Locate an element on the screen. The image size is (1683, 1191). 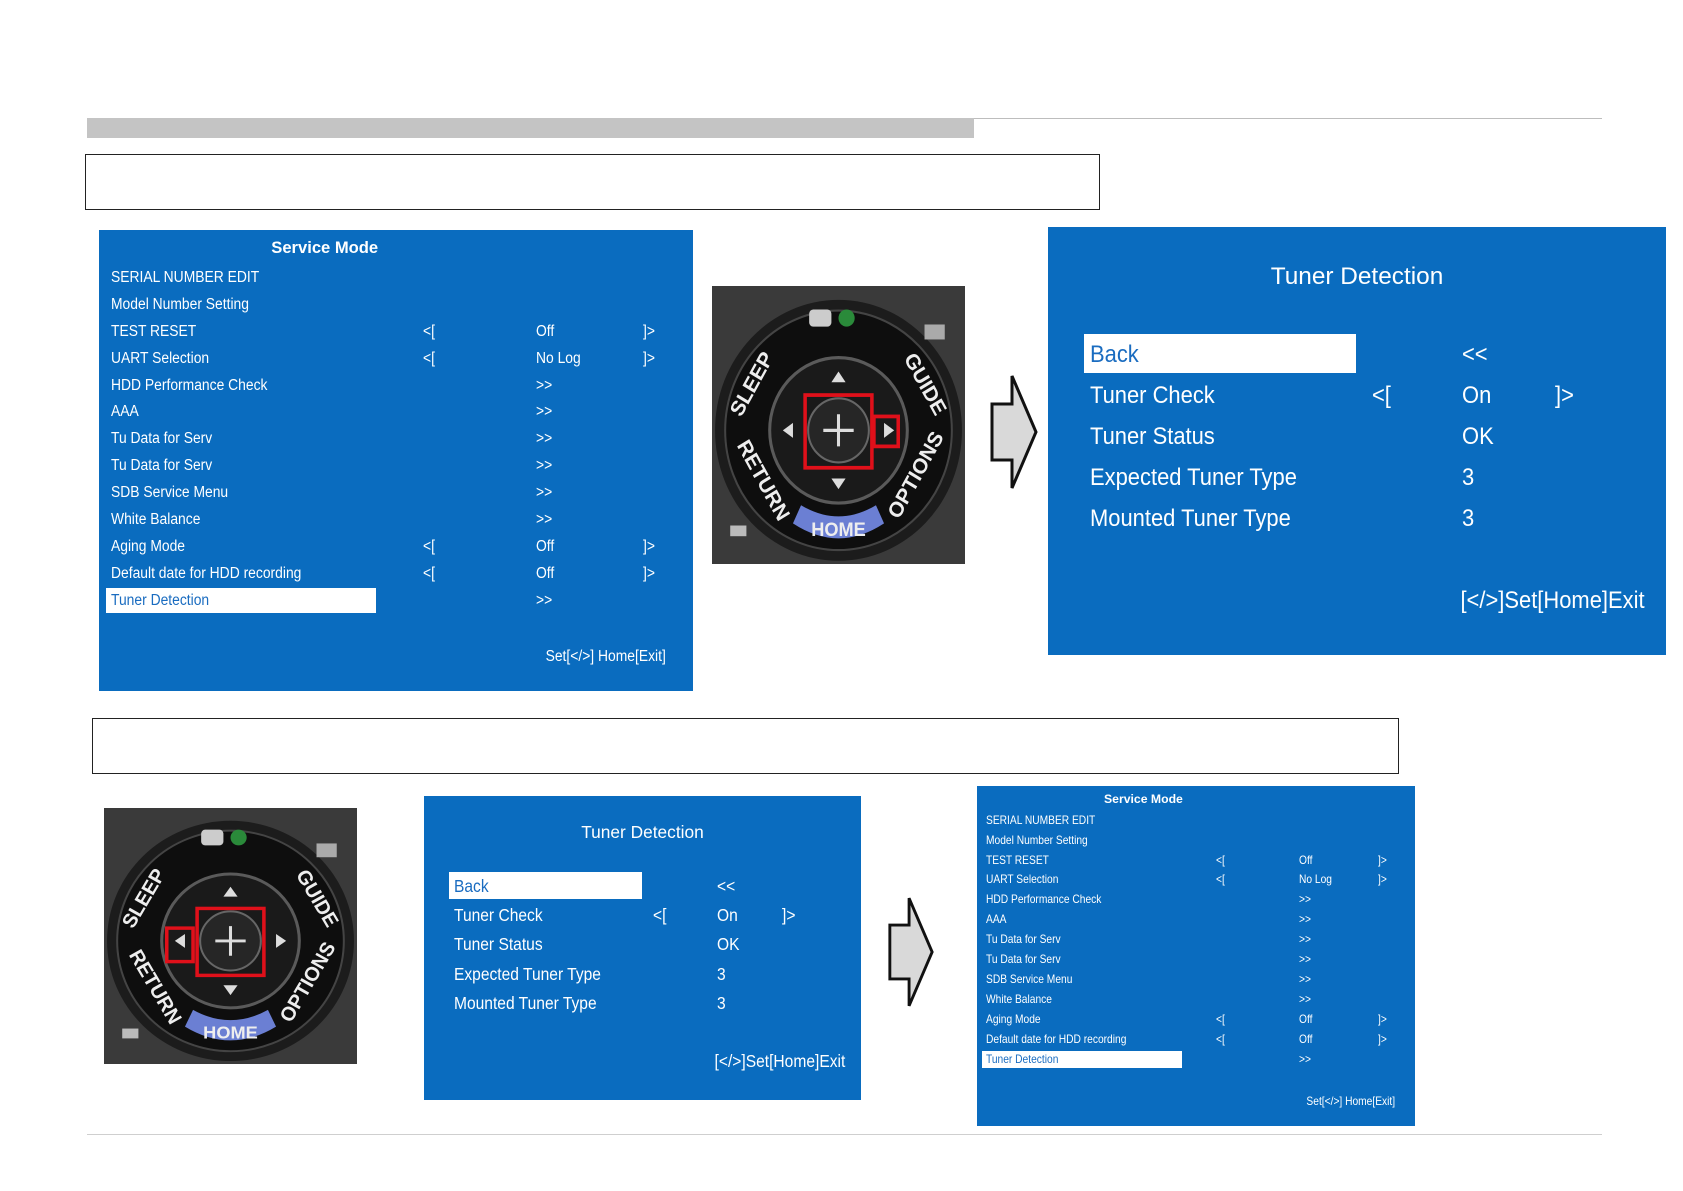
menu-item-label: Aging Mode is located at coordinates (147, 546).